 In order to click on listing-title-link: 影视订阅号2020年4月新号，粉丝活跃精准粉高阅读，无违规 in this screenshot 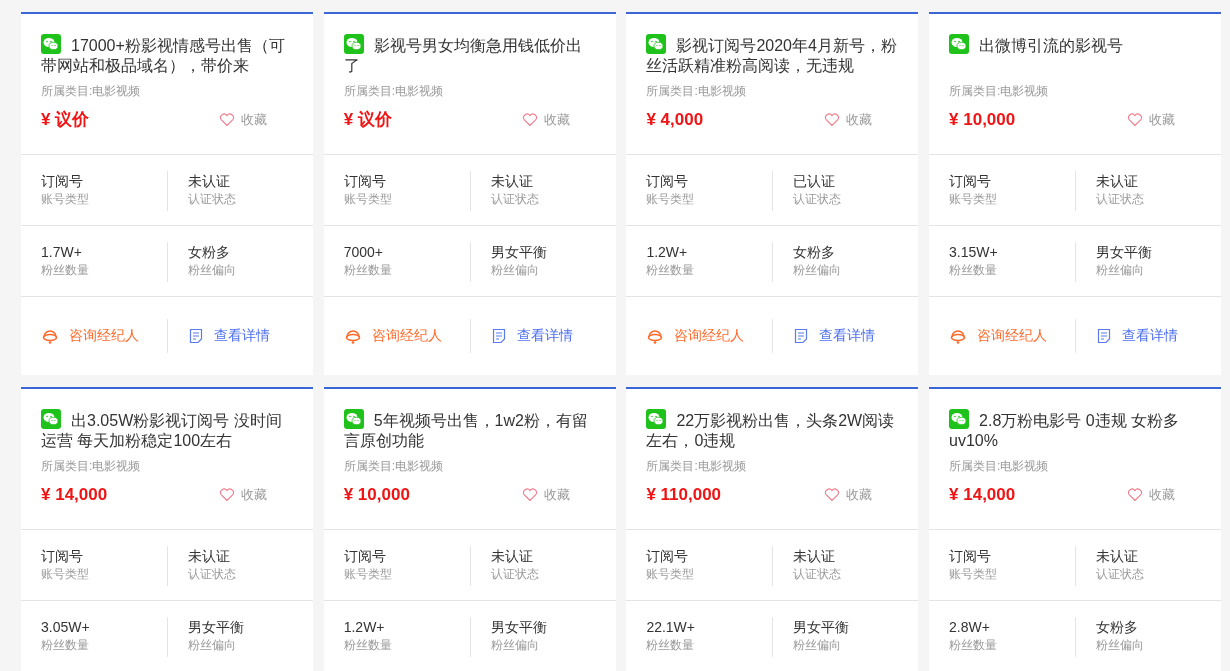, I will do `click(772, 55)`.